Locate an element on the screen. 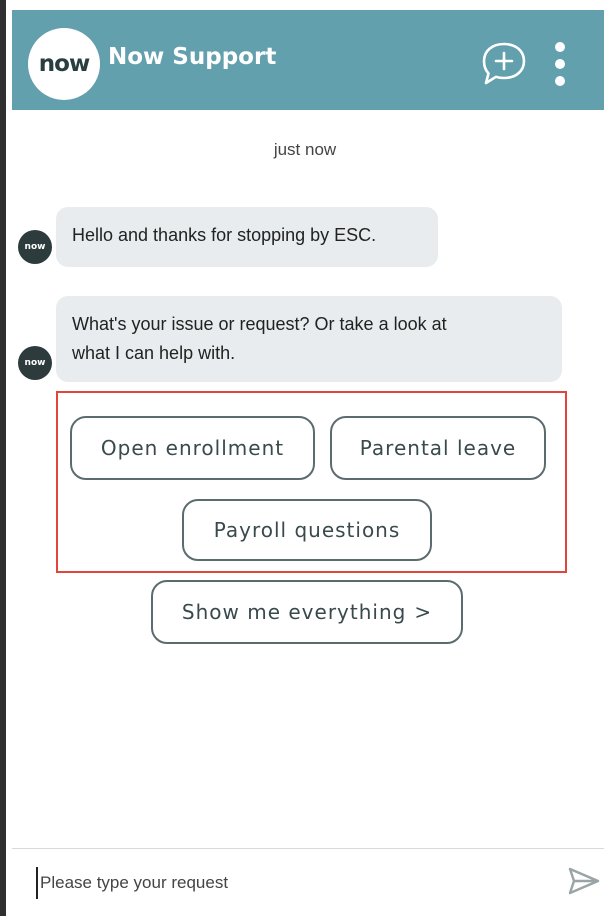 The image size is (604, 917). chat-plus-icon is located at coordinates (504, 64).